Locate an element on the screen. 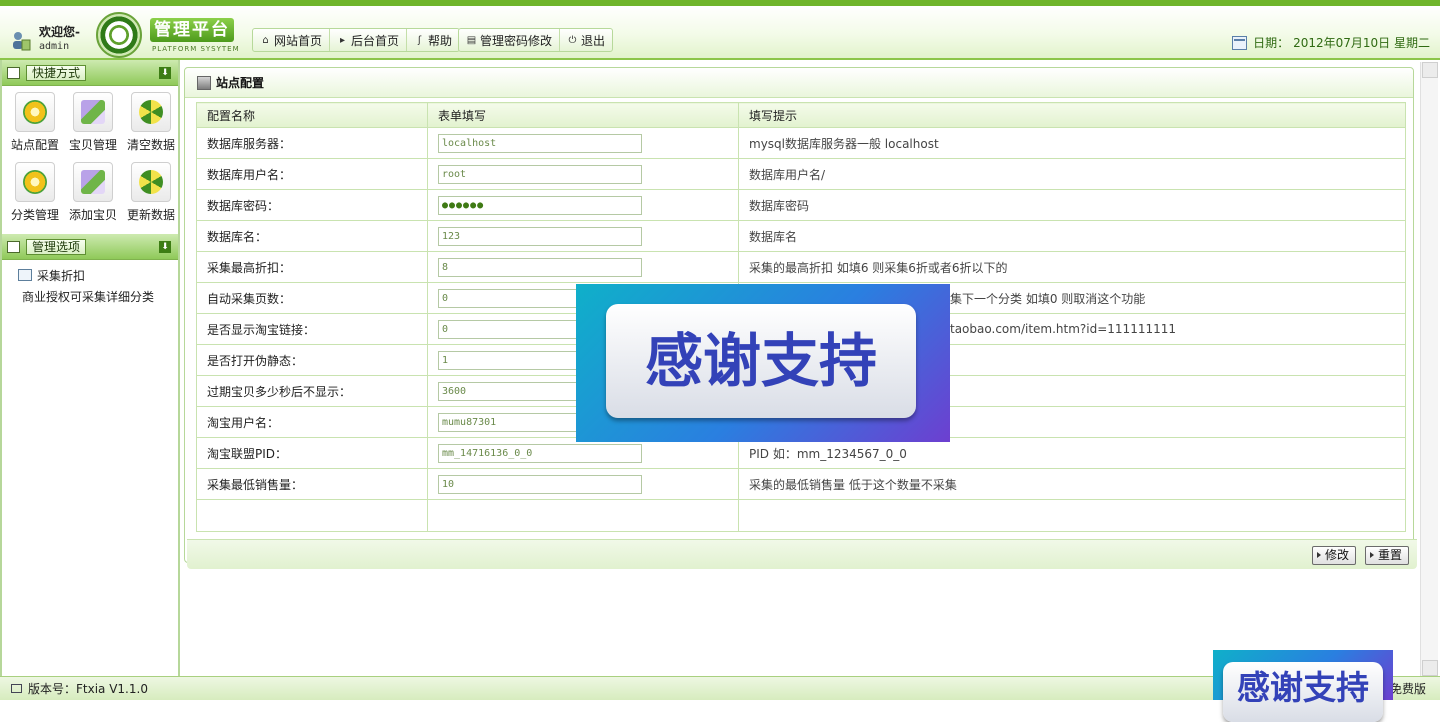 This screenshot has height=722, width=1440. modify-button: 修改 is located at coordinates (1334, 555).